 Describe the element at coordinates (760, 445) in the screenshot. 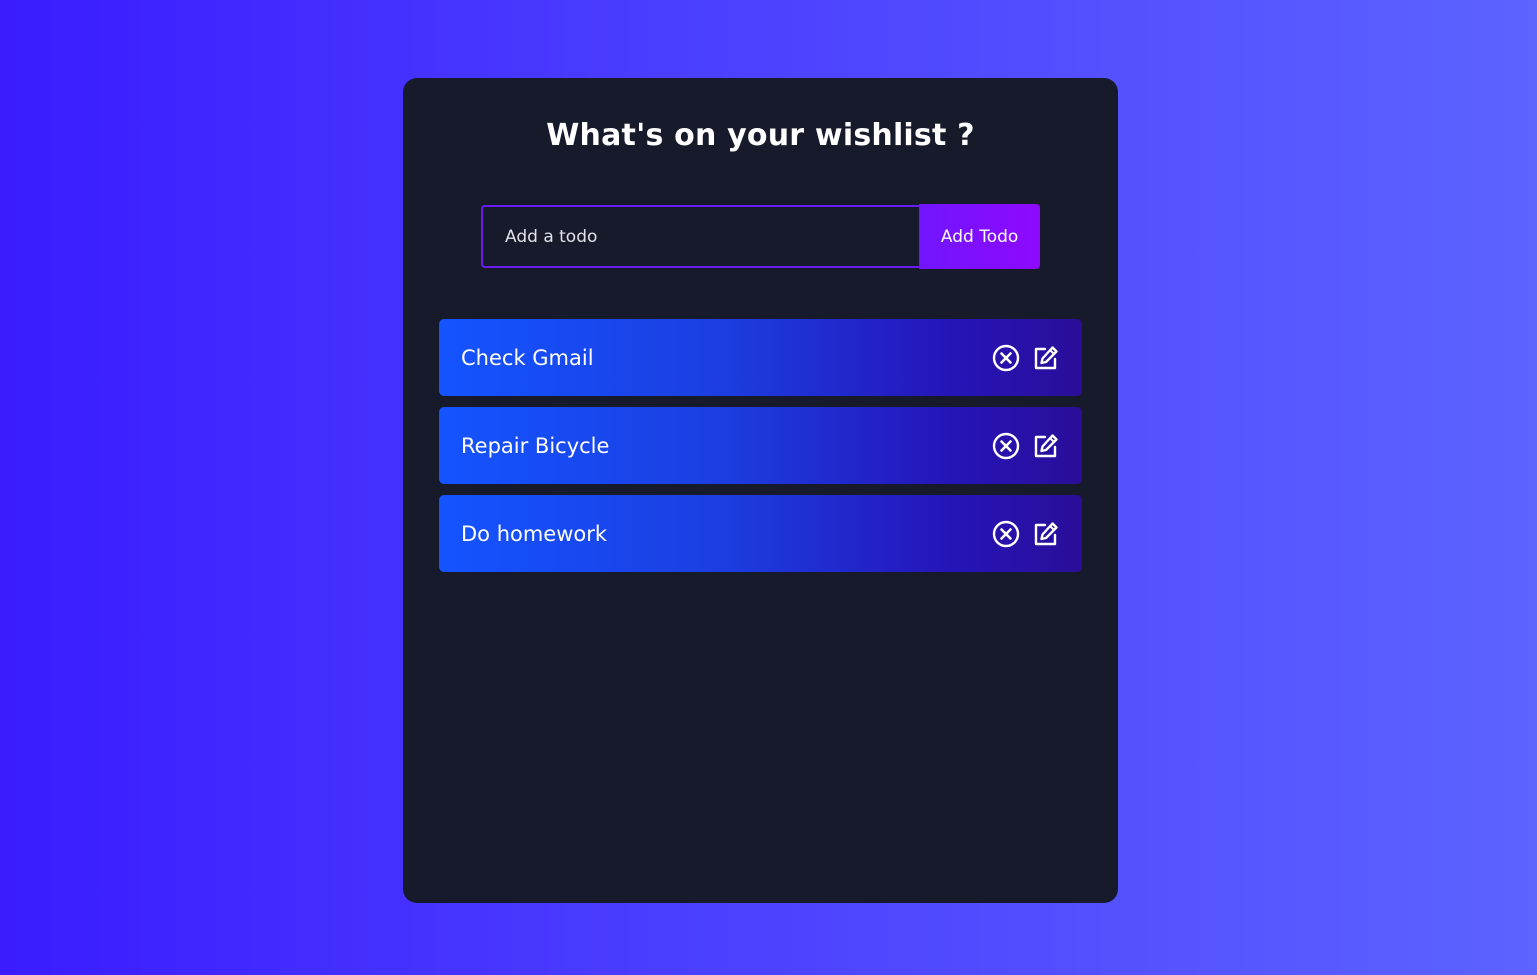

I see `todo-item: Repair Bicycle` at that location.